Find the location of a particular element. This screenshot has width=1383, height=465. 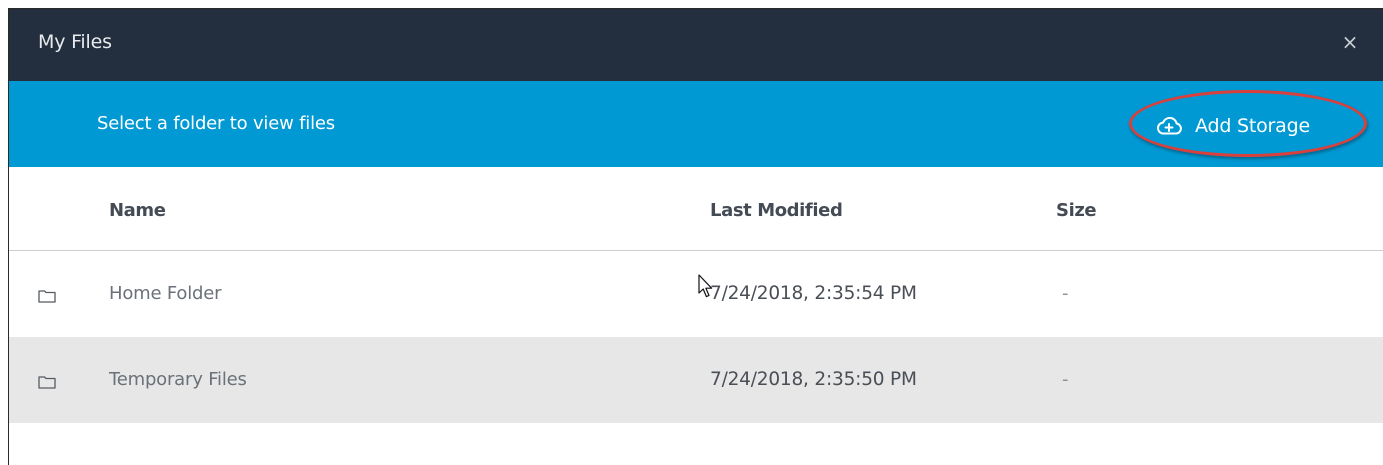

column-header-size: Size is located at coordinates (1076, 210).